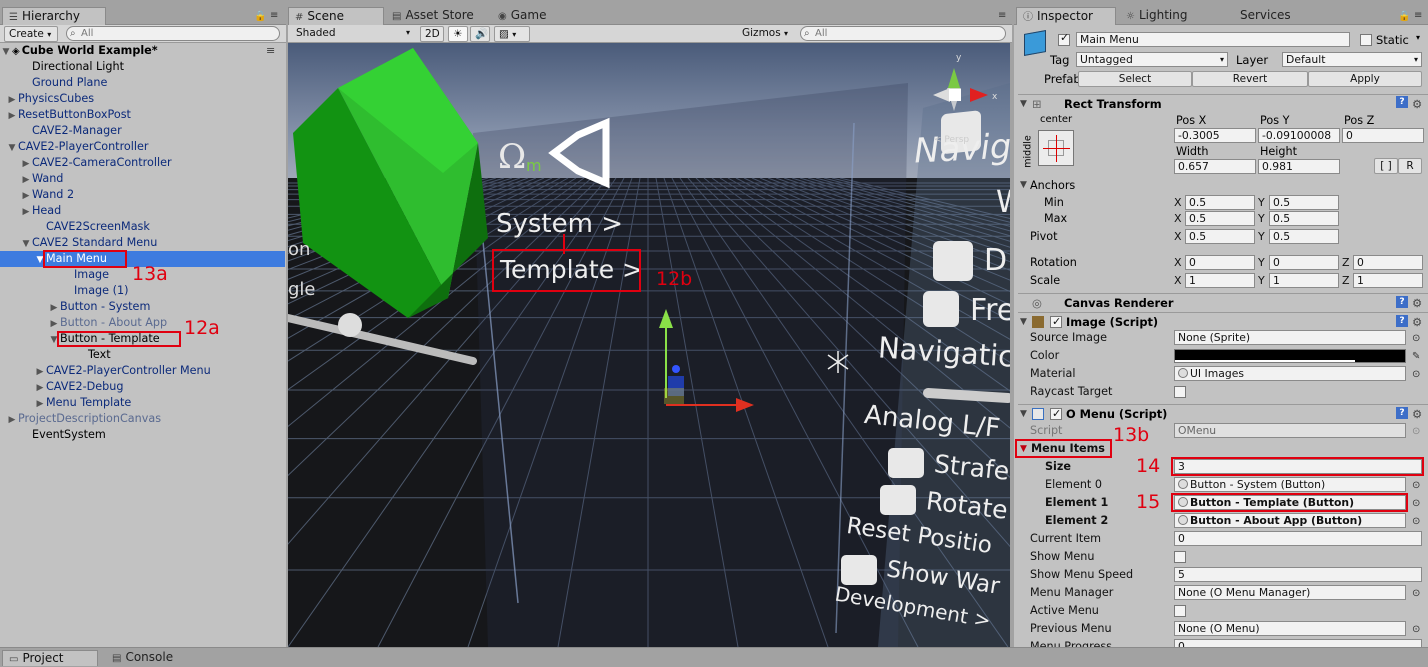 Image resolution: width=1428 pixels, height=667 pixels. What do you see at coordinates (142, 227) in the screenshot?
I see `hierarchy-item: CAVE2ScreenMask` at bounding box center [142, 227].